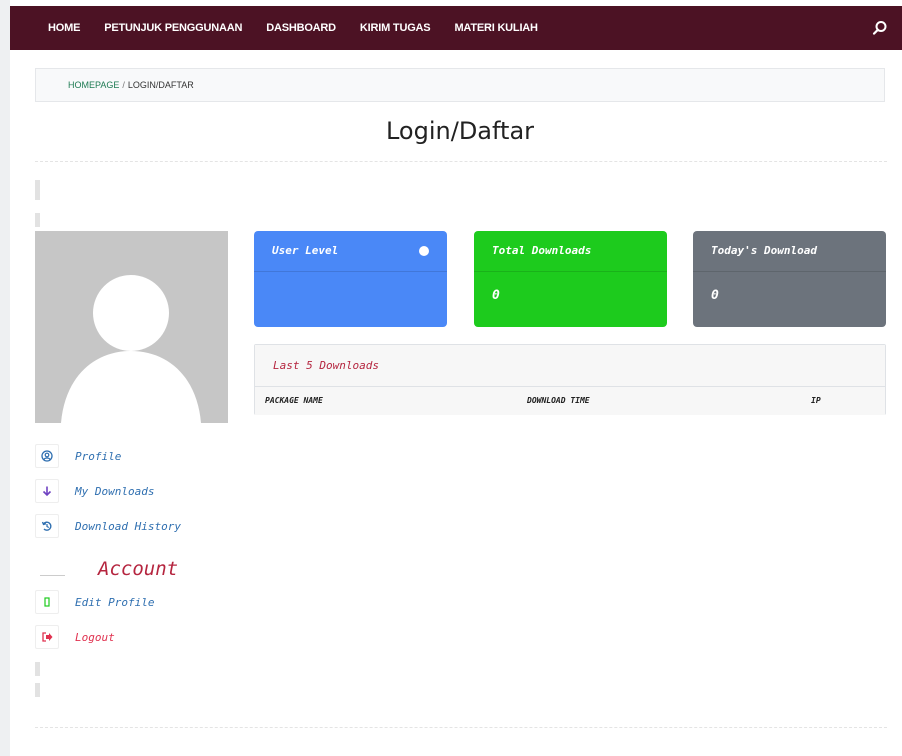  Describe the element at coordinates (52, 575) in the screenshot. I see `account-divider` at that location.